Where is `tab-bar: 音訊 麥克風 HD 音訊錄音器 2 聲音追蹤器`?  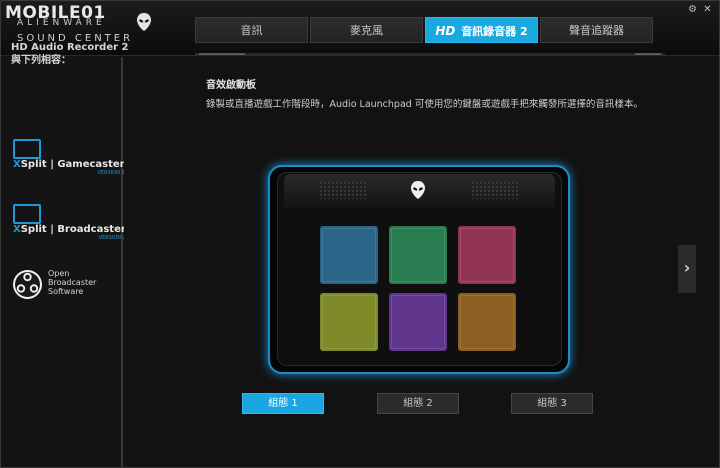 tab-bar: 音訊 麥克風 HD 音訊錄音器 2 聲音追蹤器 is located at coordinates (424, 30).